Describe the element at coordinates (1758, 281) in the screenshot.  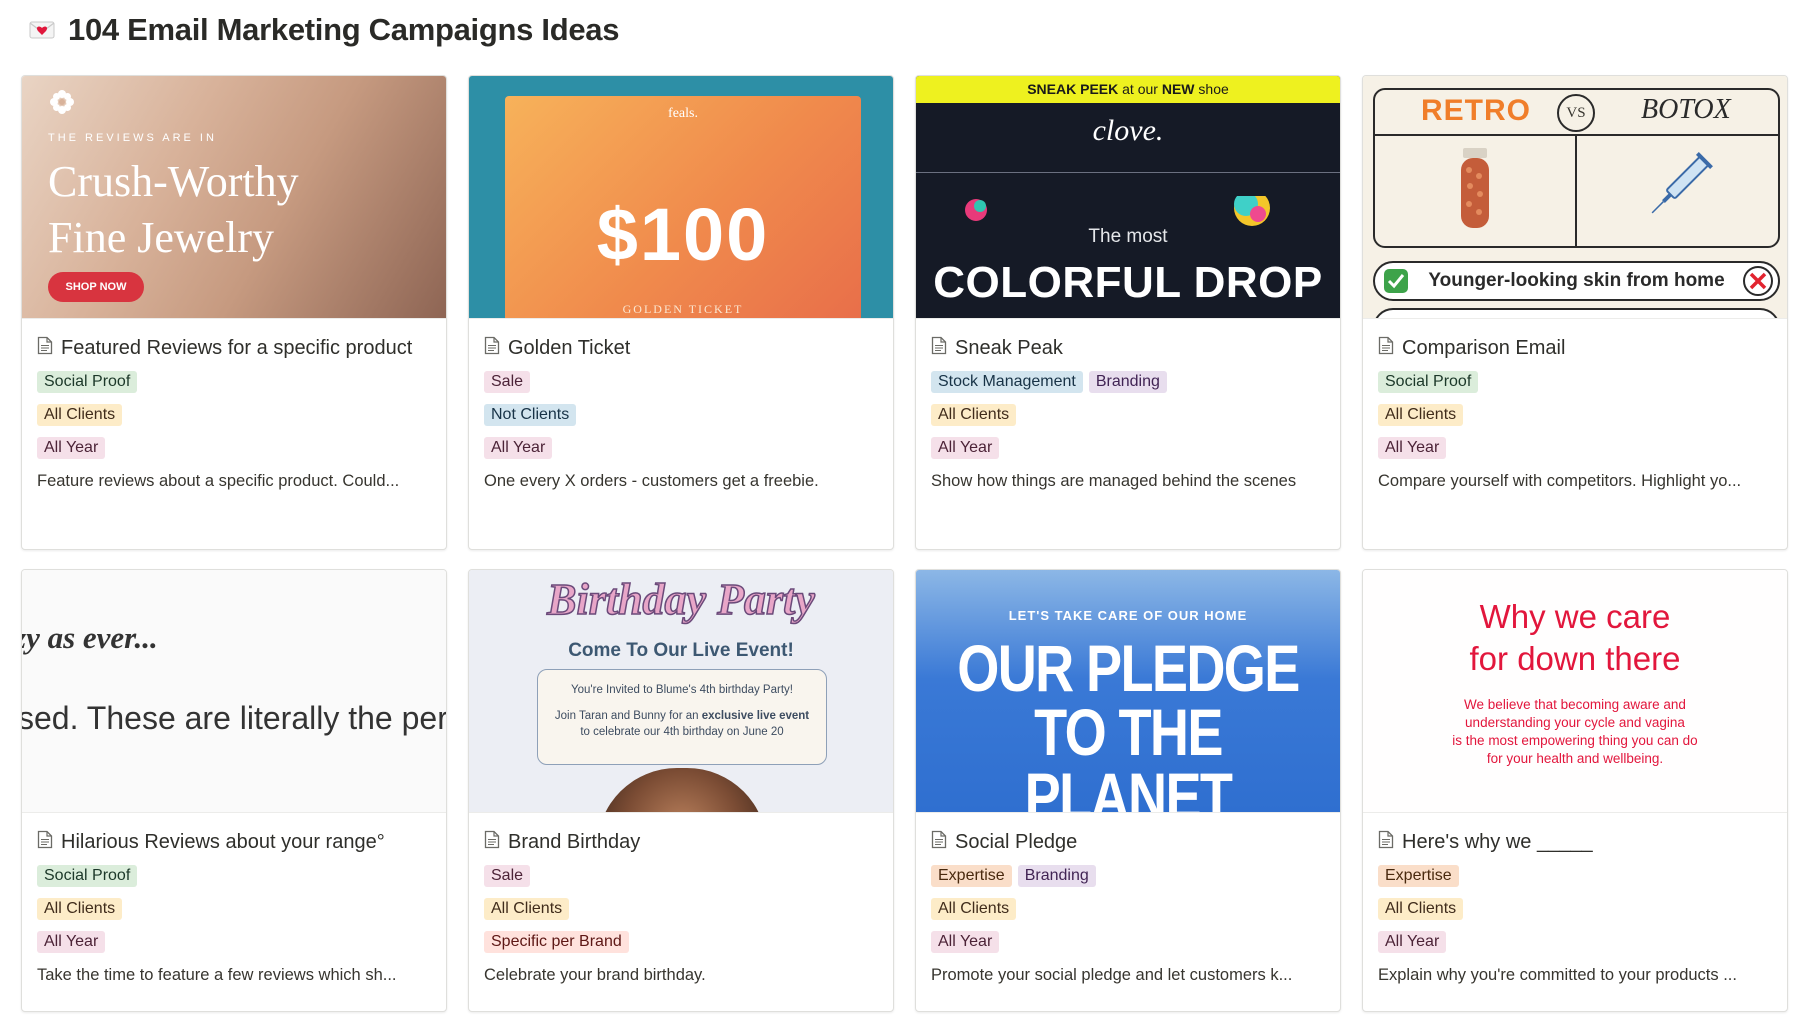
I see `close-icon` at that location.